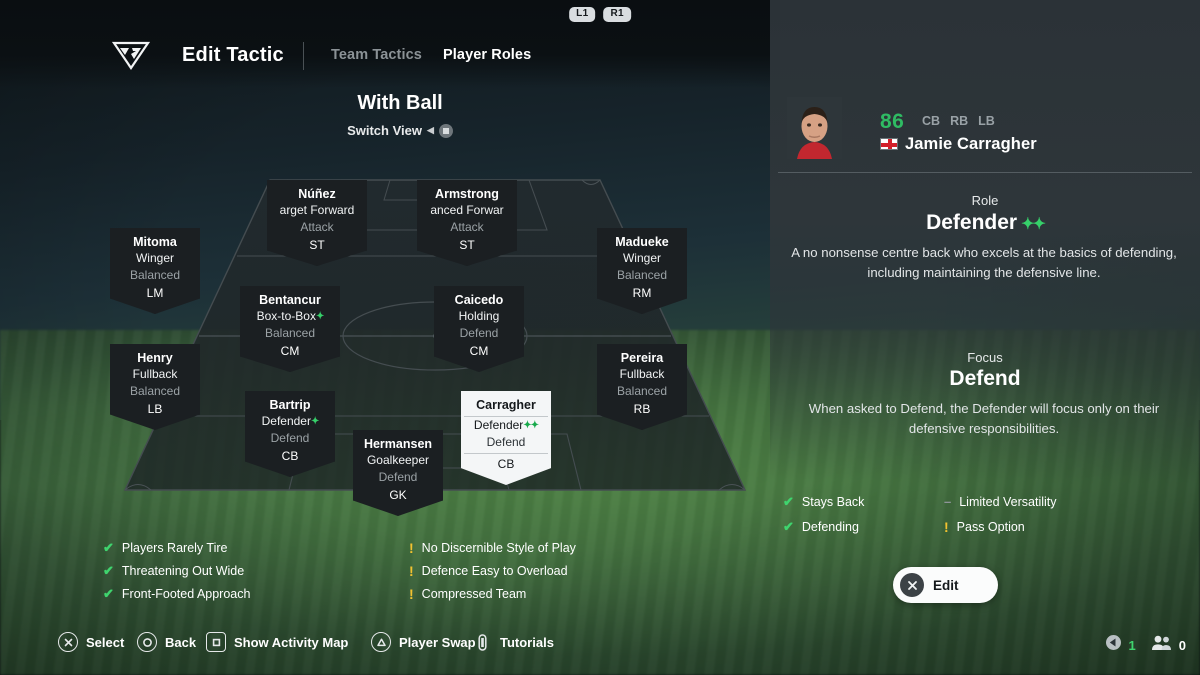  Describe the element at coordinates (398, 444) in the screenshot. I see `player-name: Hermansen` at that location.